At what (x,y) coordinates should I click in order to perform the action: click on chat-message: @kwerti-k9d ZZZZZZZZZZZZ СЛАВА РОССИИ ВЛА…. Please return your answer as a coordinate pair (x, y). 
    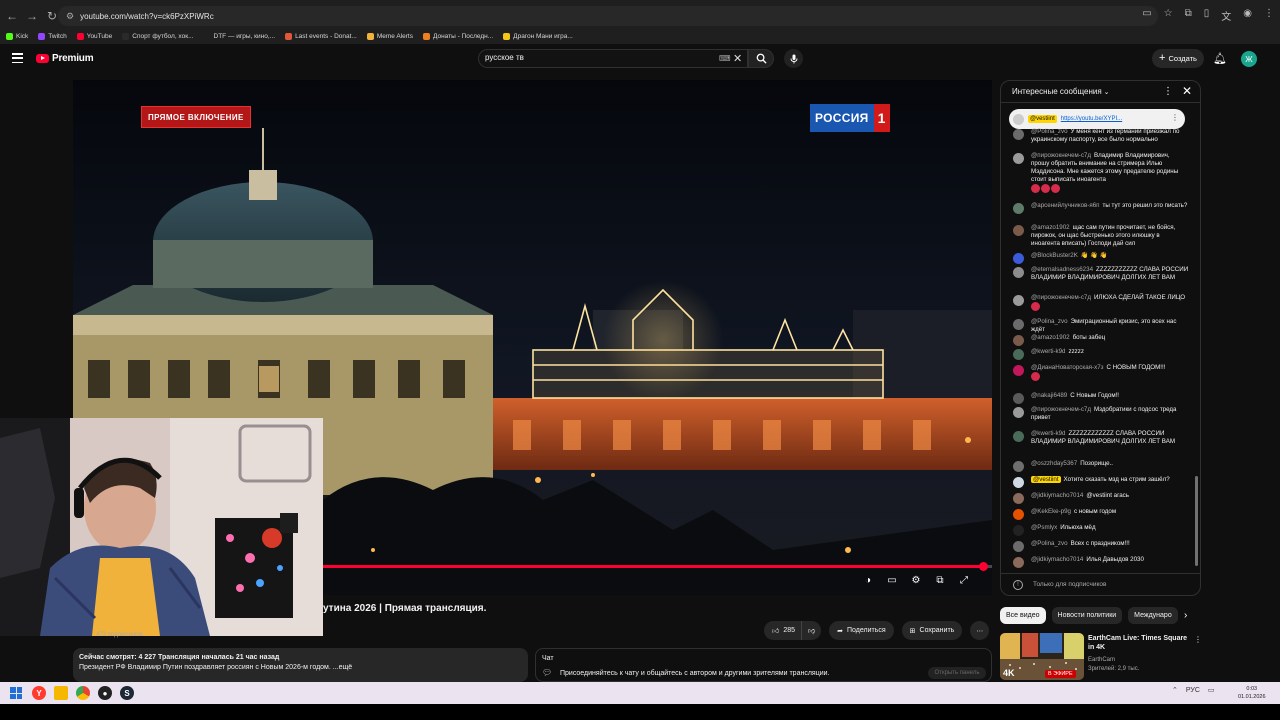
    Looking at the image, I should click on (1101, 438).